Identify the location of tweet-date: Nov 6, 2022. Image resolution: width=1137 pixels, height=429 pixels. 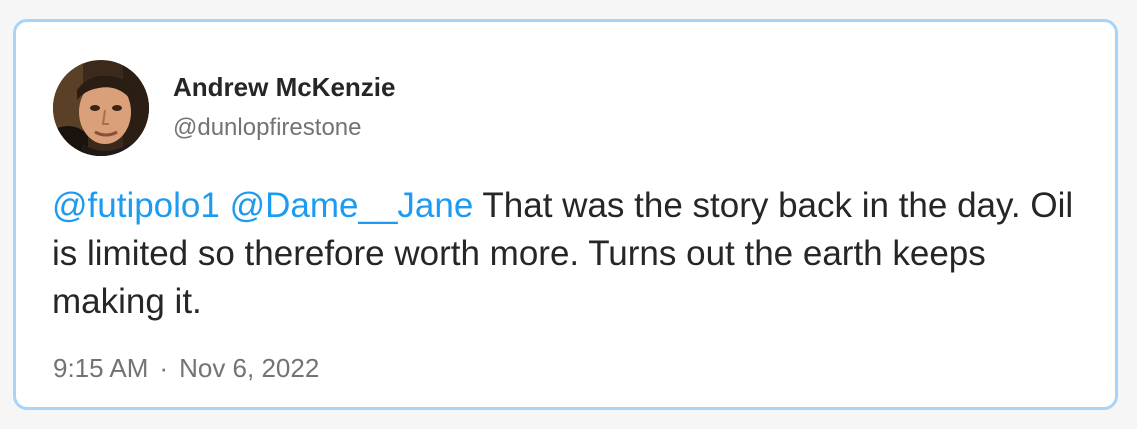
(249, 368).